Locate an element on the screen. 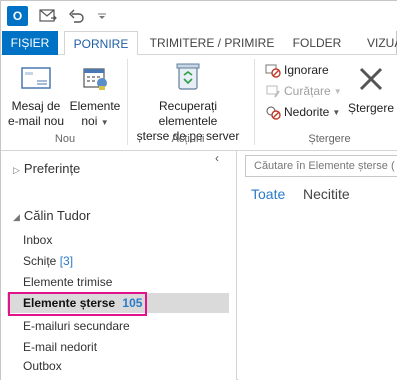  folder-count: [3] is located at coordinates (66, 261).